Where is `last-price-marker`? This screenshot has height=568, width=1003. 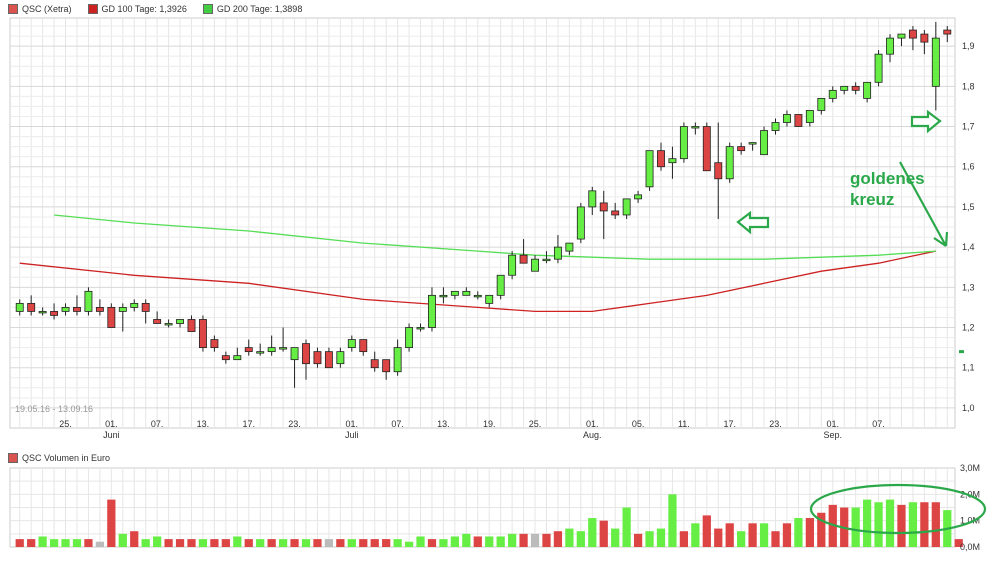 last-price-marker is located at coordinates (961, 352).